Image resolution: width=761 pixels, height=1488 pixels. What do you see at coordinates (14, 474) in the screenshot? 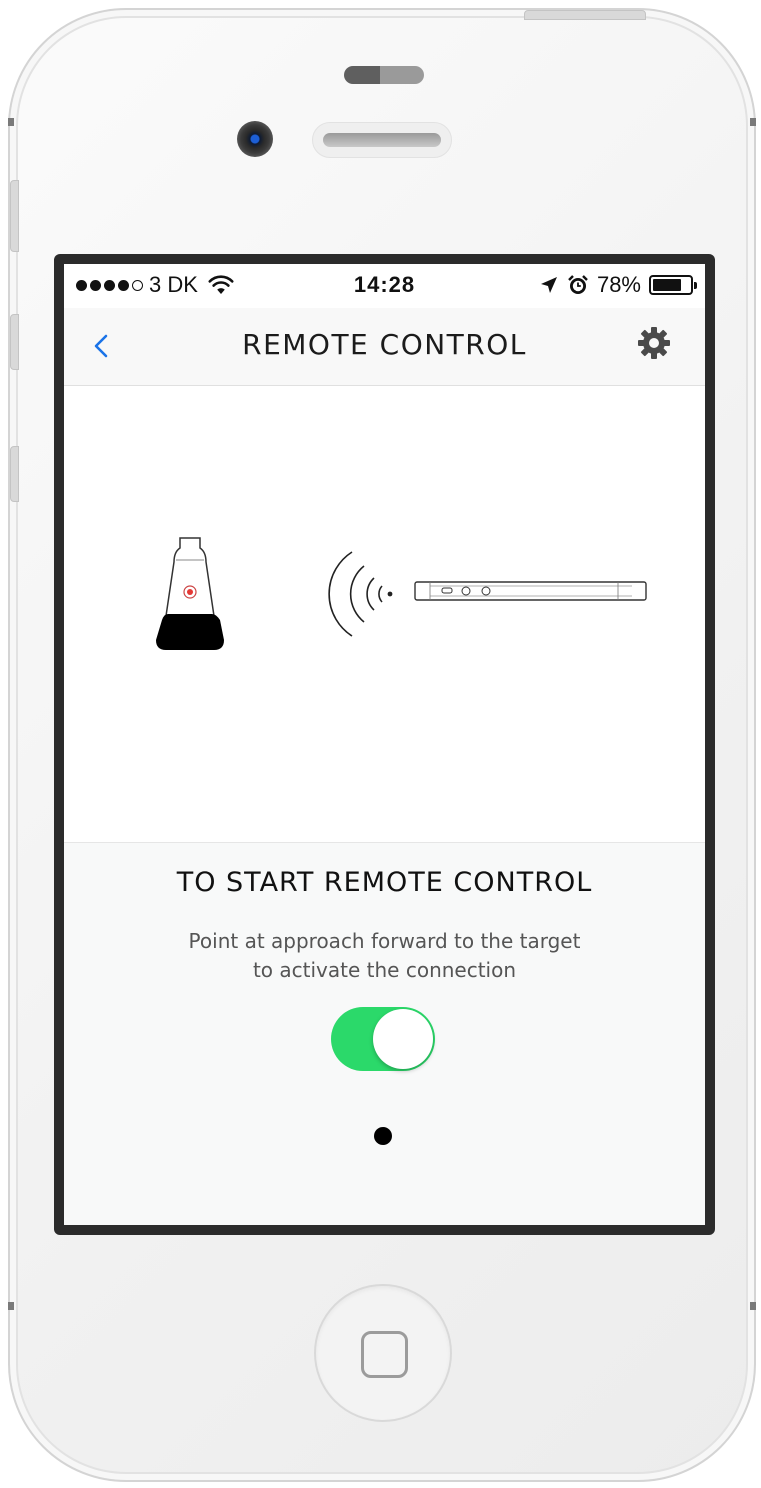
I see `volume-down-button` at bounding box center [14, 474].